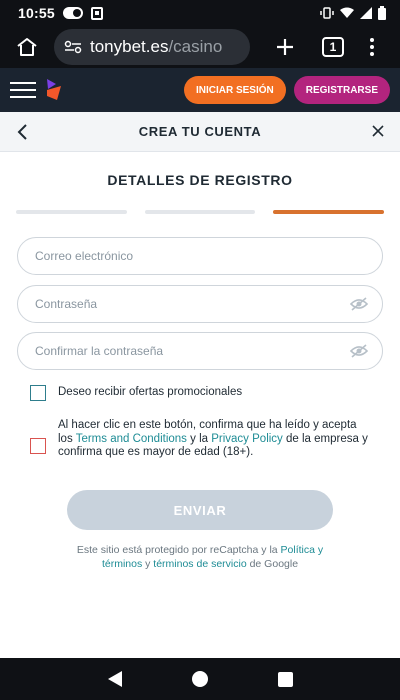  I want to click on recaptcha-terms-link: términos de servicio, so click(199, 564).